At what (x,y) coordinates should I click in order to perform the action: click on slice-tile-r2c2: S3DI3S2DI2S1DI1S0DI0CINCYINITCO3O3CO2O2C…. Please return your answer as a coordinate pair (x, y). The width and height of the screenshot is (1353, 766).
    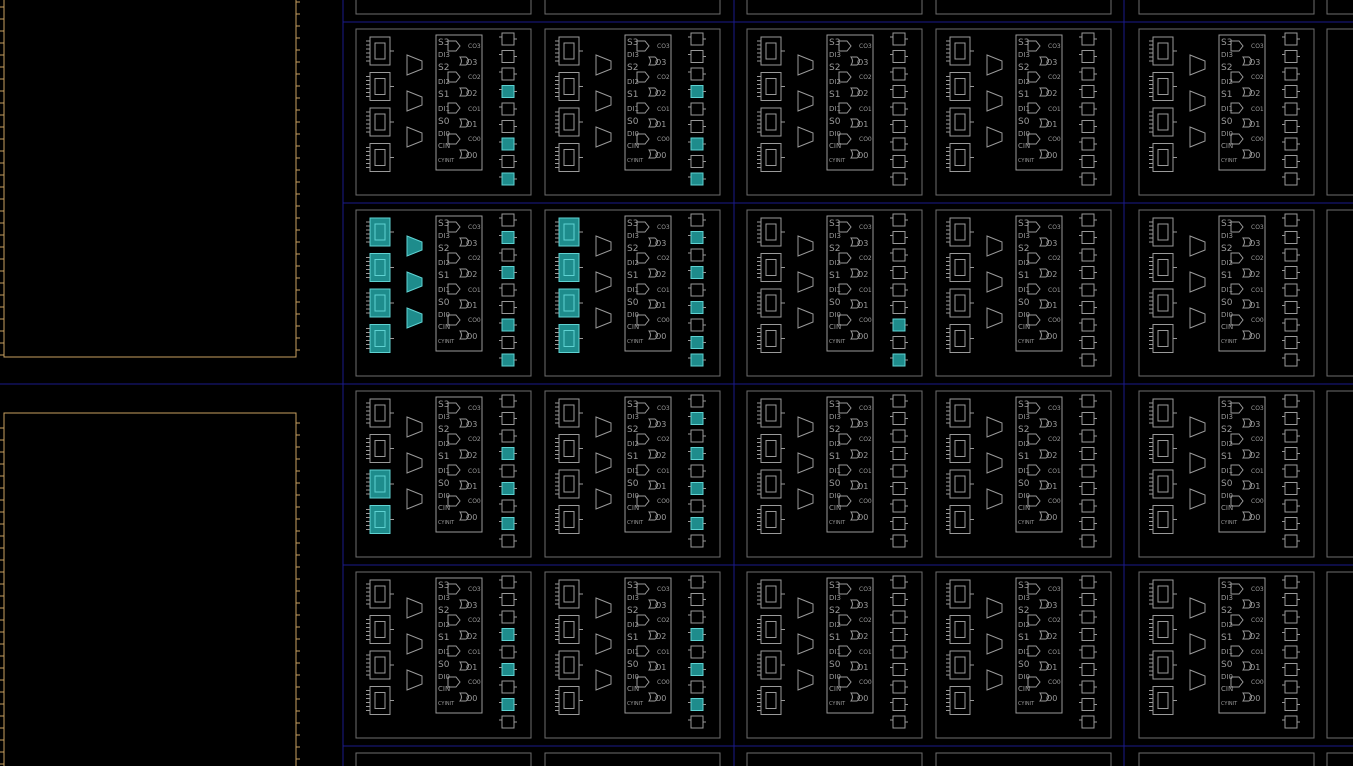
    Looking at the image, I should click on (632, 293).